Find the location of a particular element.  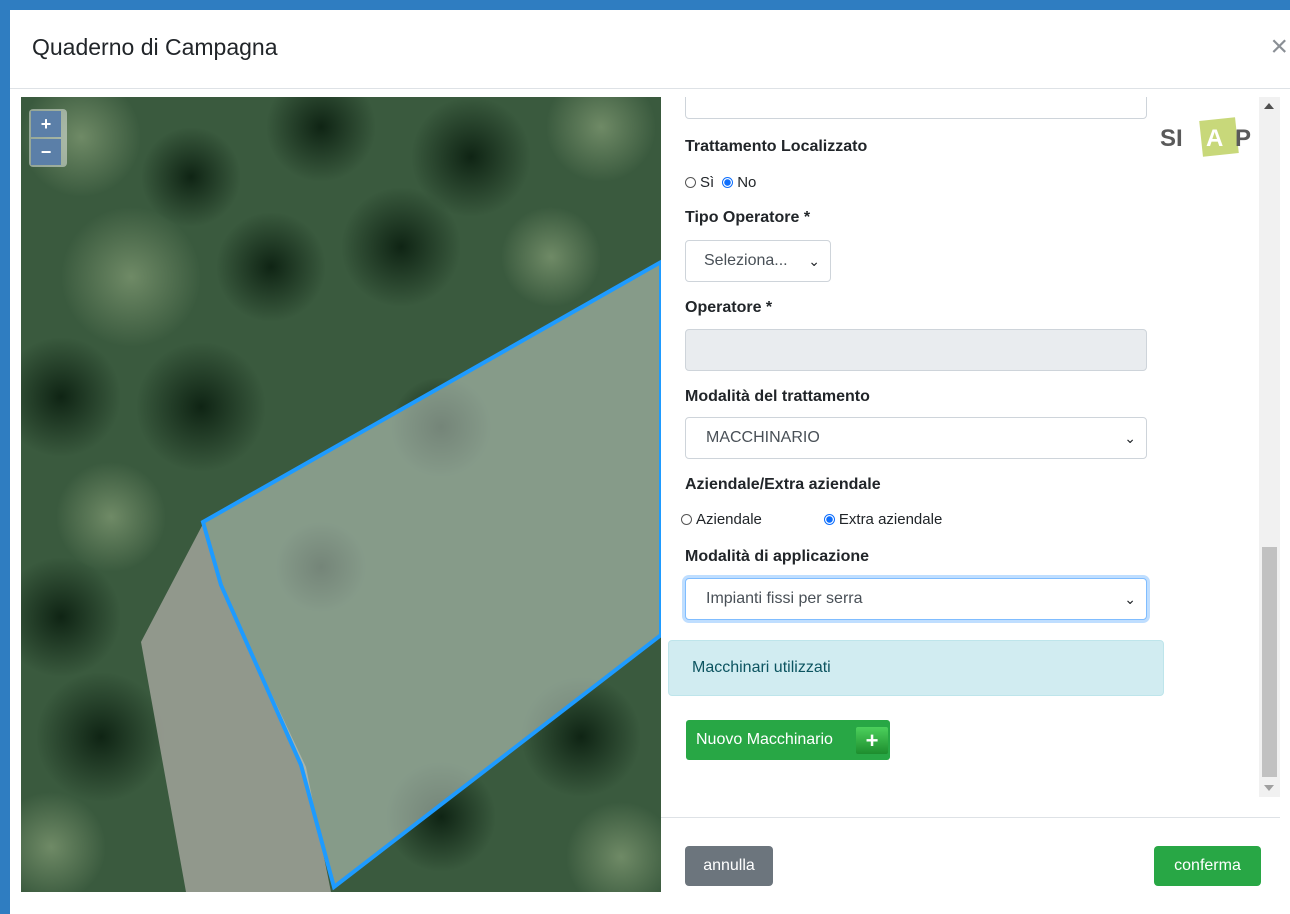

siap-logo: SI A P is located at coordinates (1210, 136).